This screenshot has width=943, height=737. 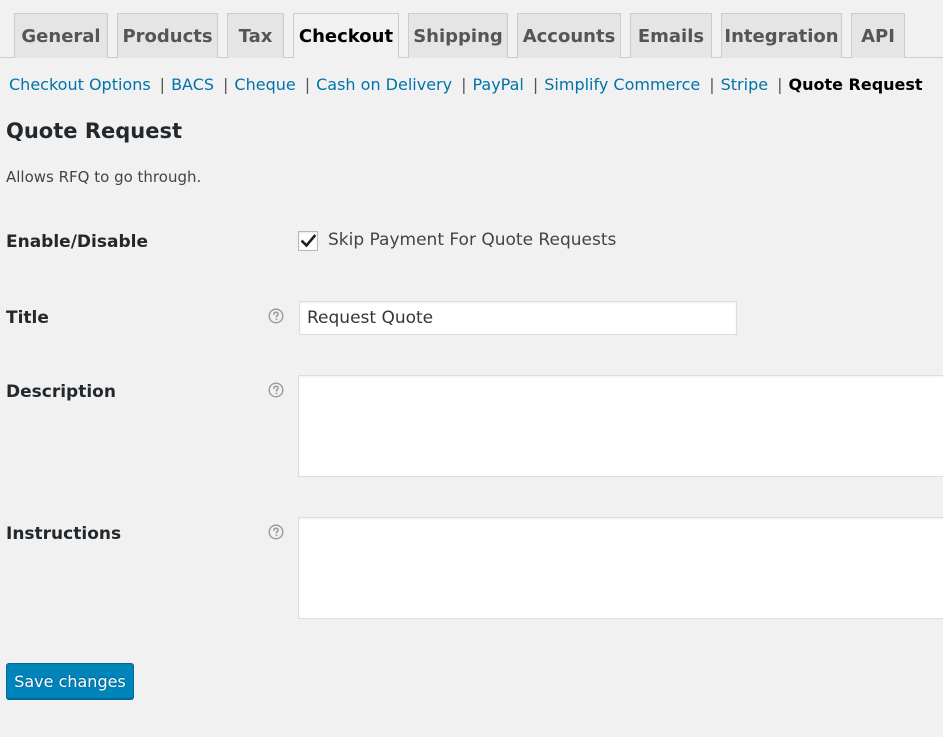 I want to click on skip-payment-checkbox-label: Skip Payment For Quote Requests, so click(x=472, y=240).